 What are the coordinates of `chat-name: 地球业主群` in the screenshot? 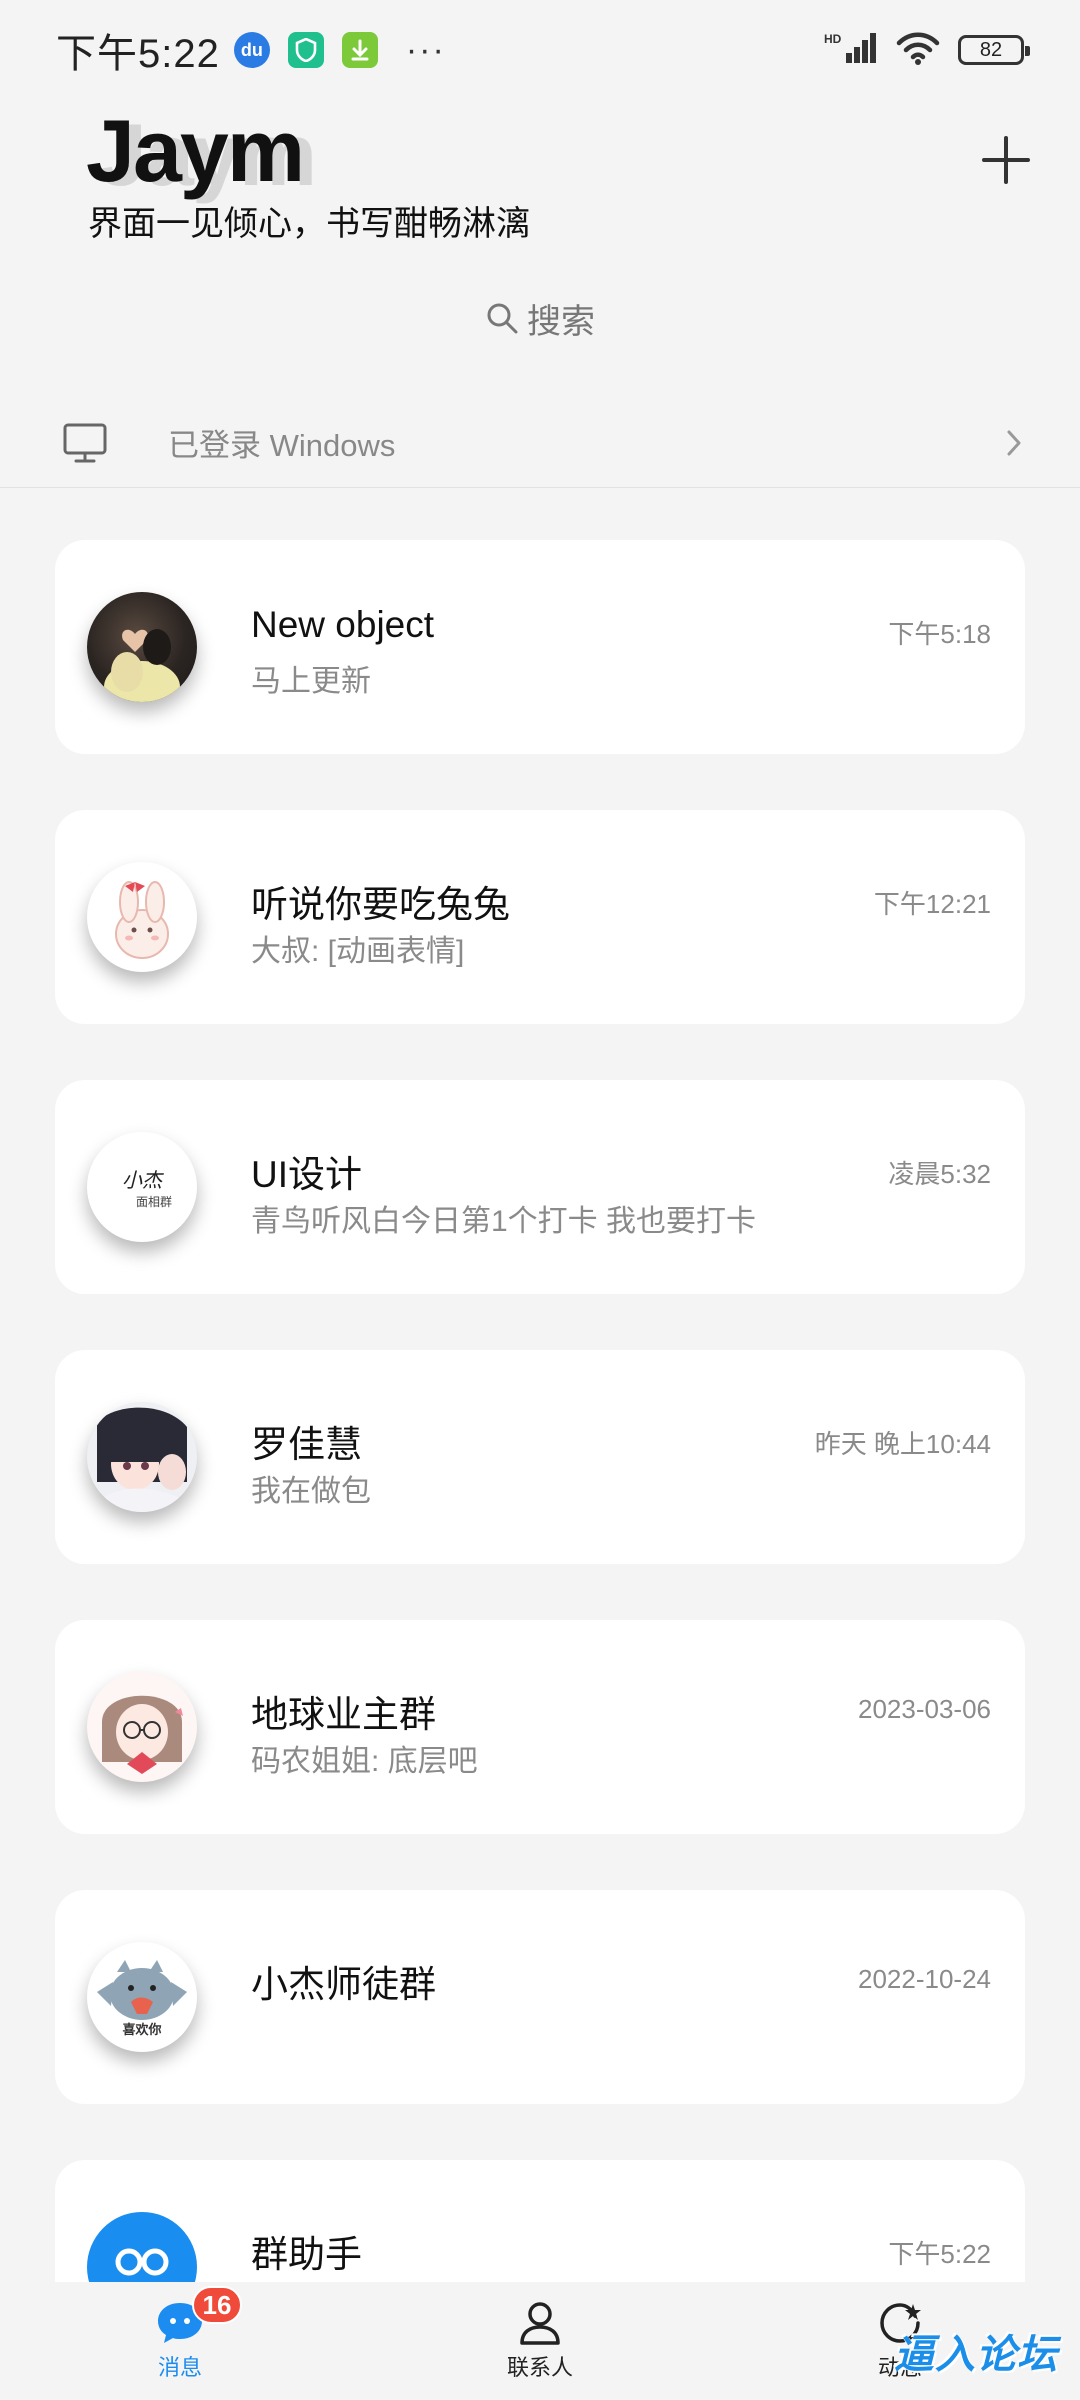 It's located at (343, 1714).